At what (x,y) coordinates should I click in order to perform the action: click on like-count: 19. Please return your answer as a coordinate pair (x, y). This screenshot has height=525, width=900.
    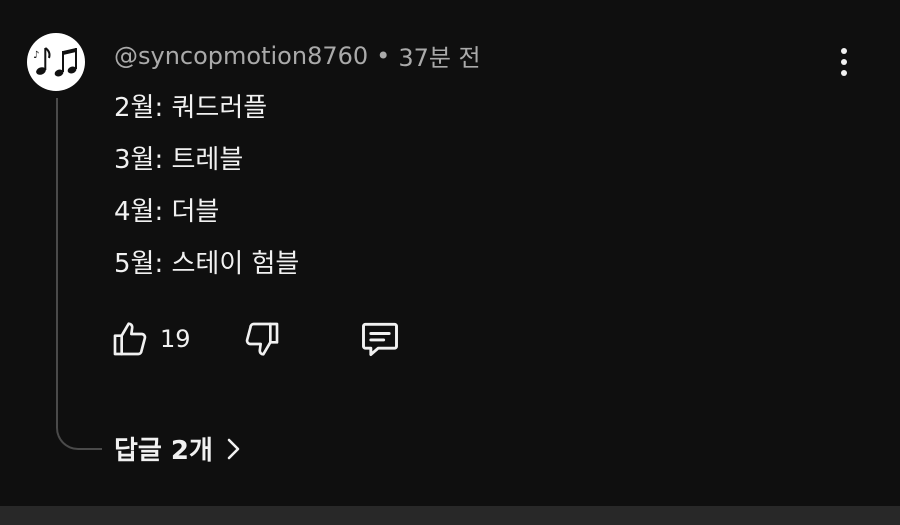
    Looking at the image, I should click on (175, 339).